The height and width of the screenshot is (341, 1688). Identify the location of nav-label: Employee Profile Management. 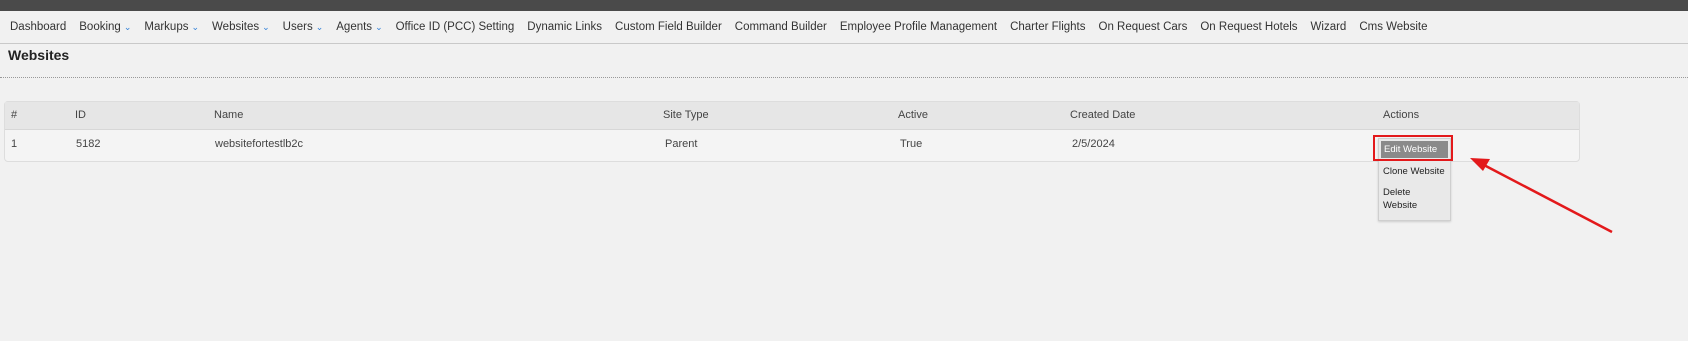
(918, 27).